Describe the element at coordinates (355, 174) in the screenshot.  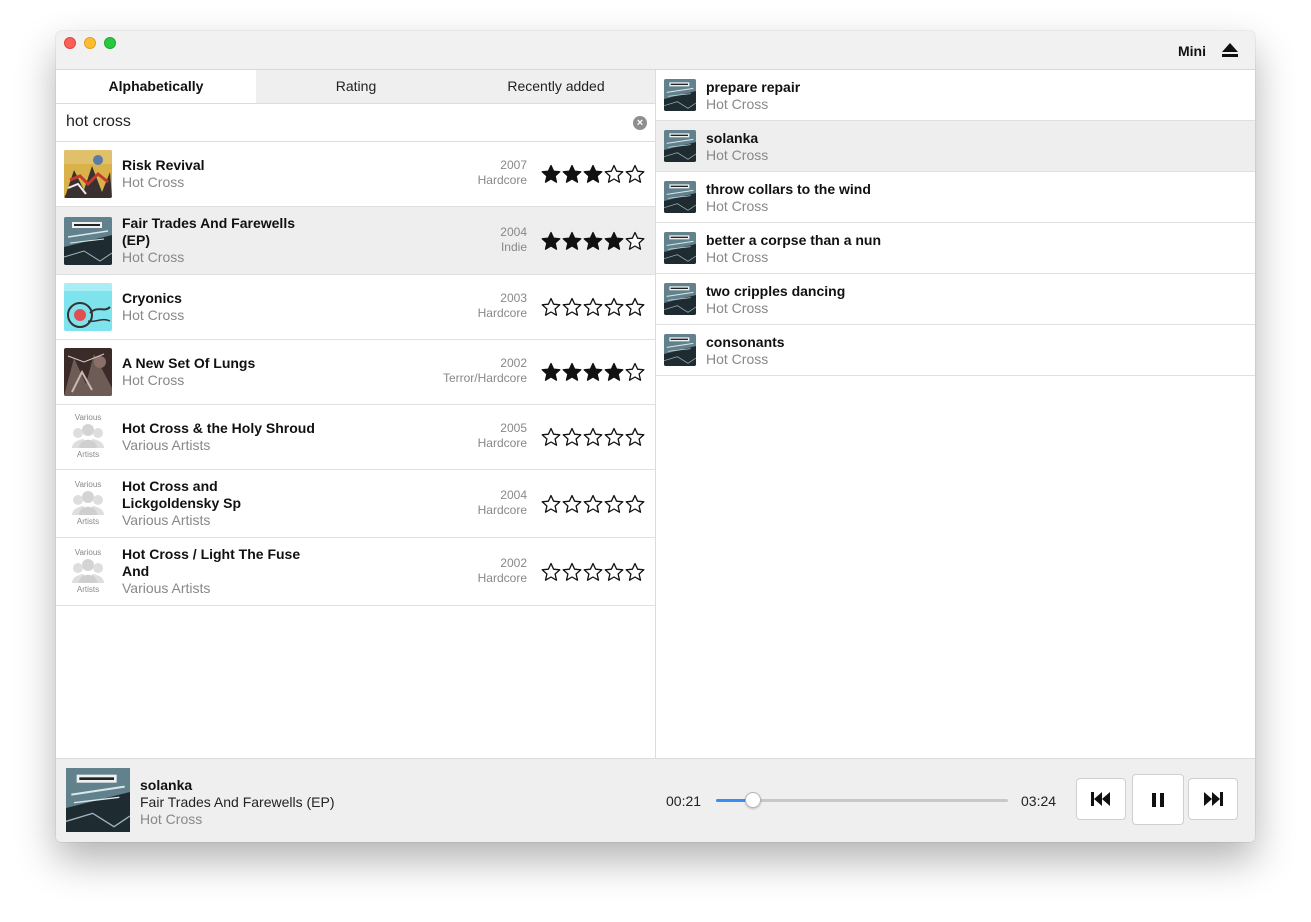
I see `album-row: Risk Revival Hot Cross 2007 Hardcore` at that location.